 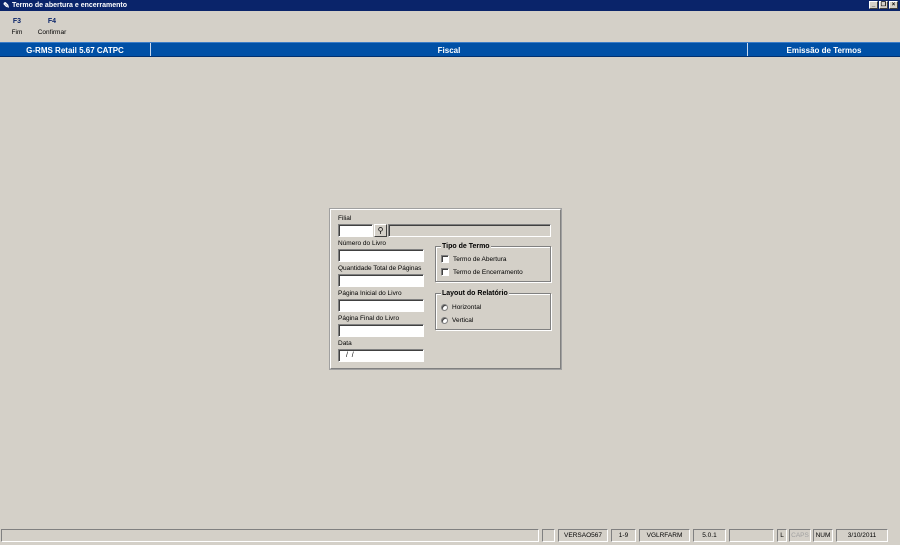 What do you see at coordinates (493, 309) in the screenshot?
I see `layout-relatorio-group: Layout do Relatório Horizontal Vertical` at bounding box center [493, 309].